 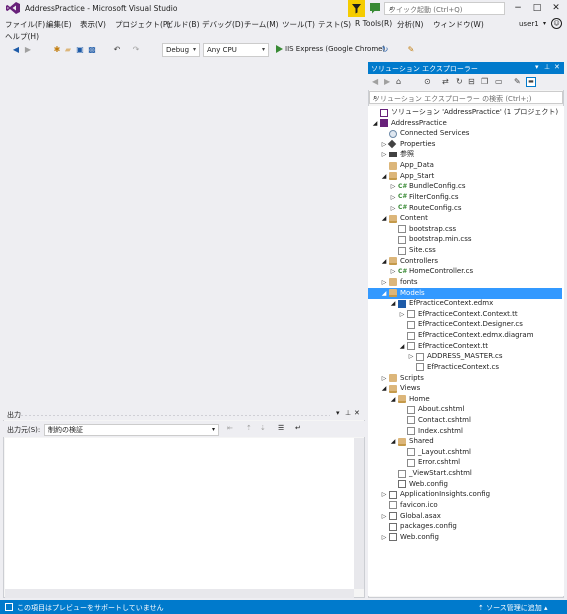 What do you see at coordinates (263, 428) in the screenshot?
I see `next-message-icon: ⇣` at bounding box center [263, 428].